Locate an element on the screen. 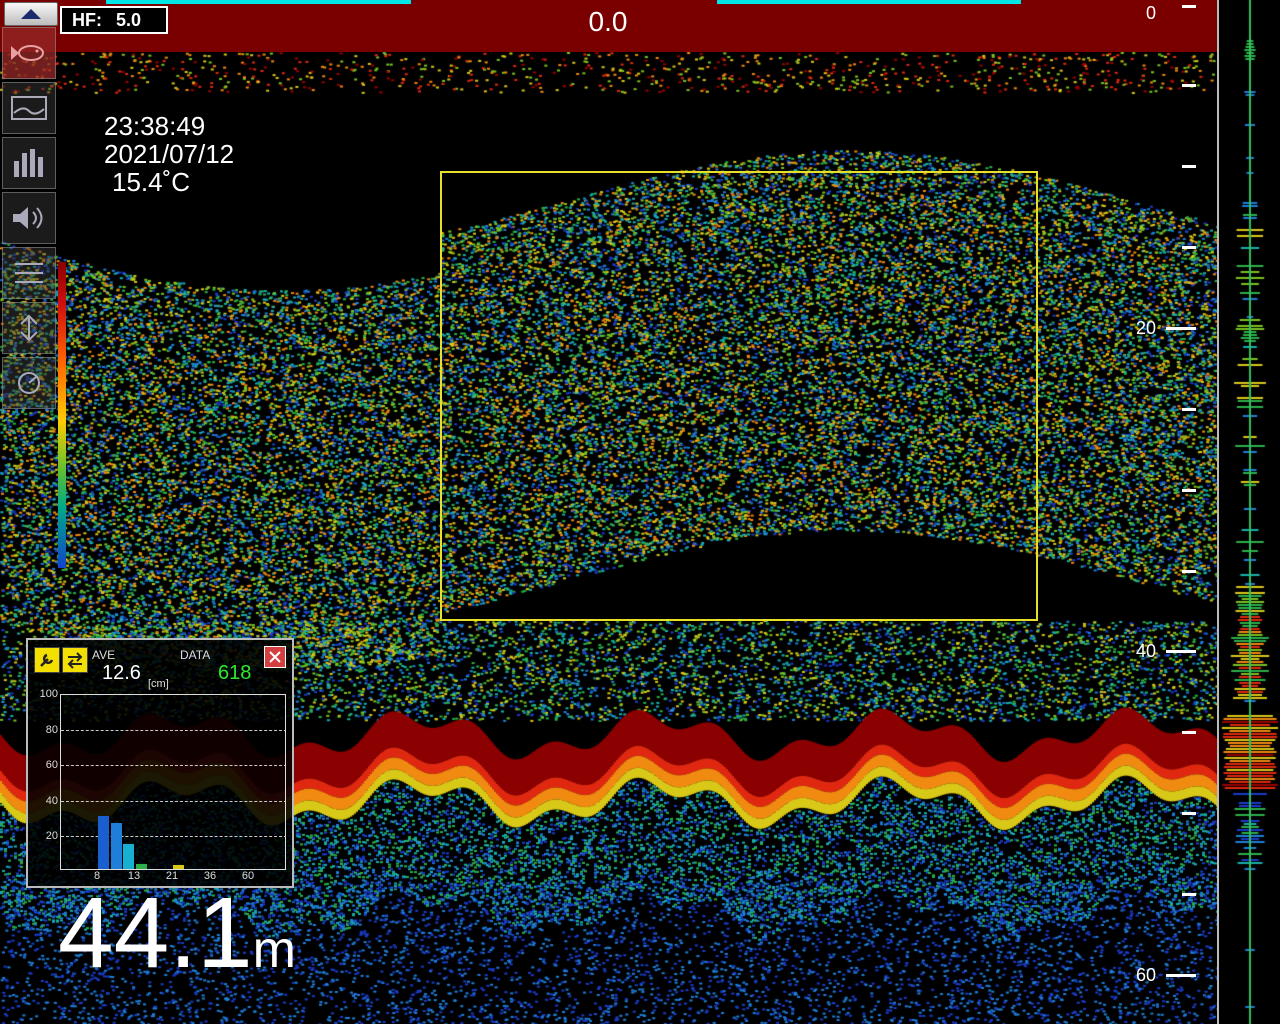  data-count-value: 618 is located at coordinates (235, 673).